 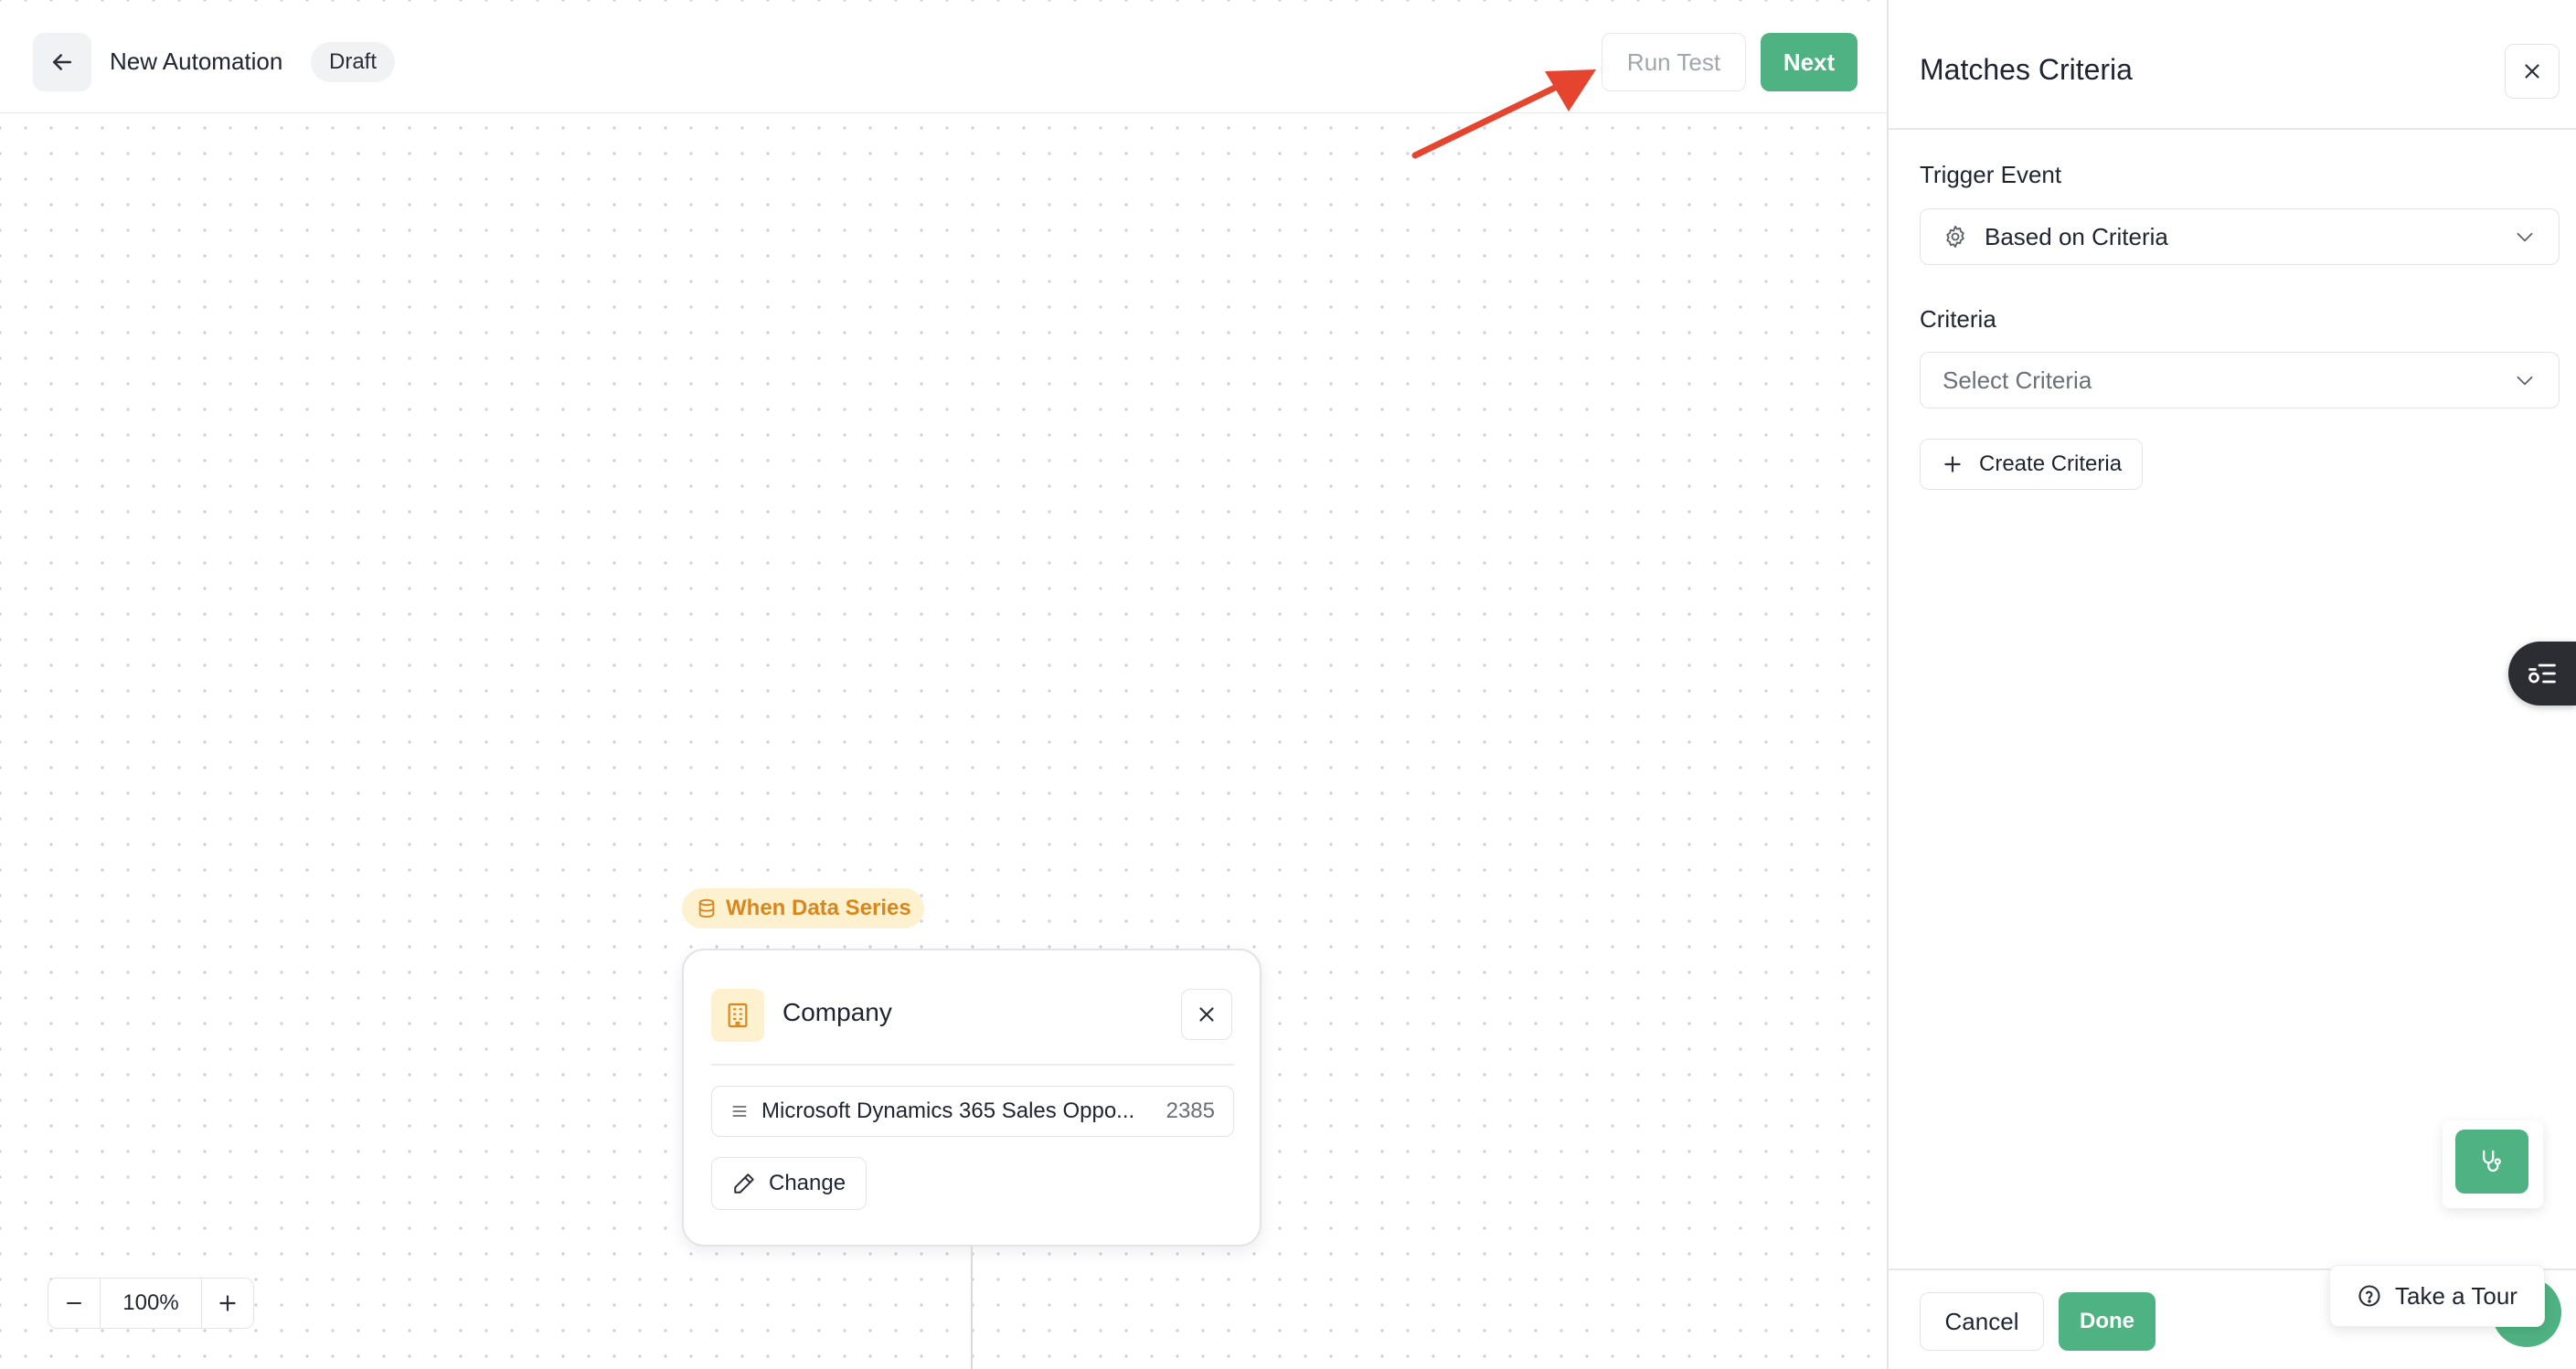 I want to click on panel-close-button, so click(x=2532, y=71).